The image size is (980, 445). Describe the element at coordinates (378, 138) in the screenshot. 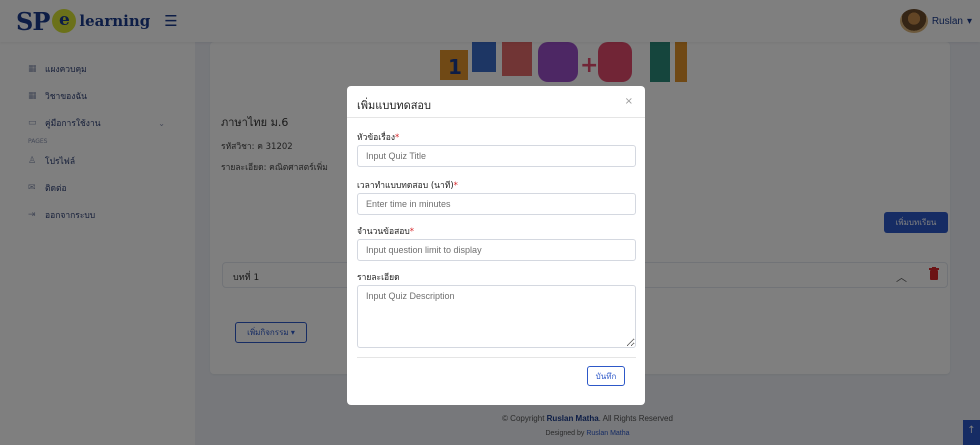

I see `quiz-title-label: หัวข้อเรื่อง*` at that location.